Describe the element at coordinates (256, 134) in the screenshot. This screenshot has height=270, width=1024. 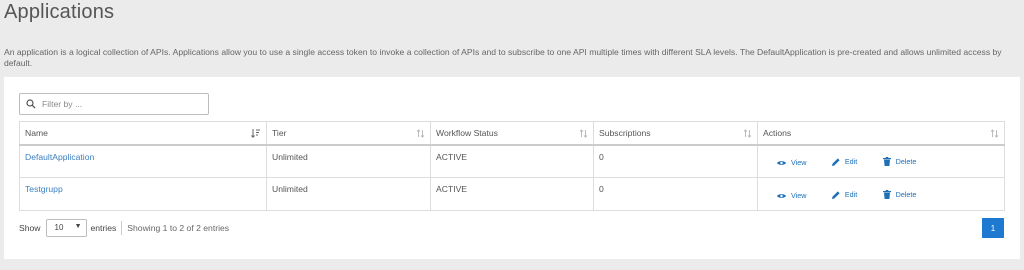
I see `sort-ascending-icon` at that location.